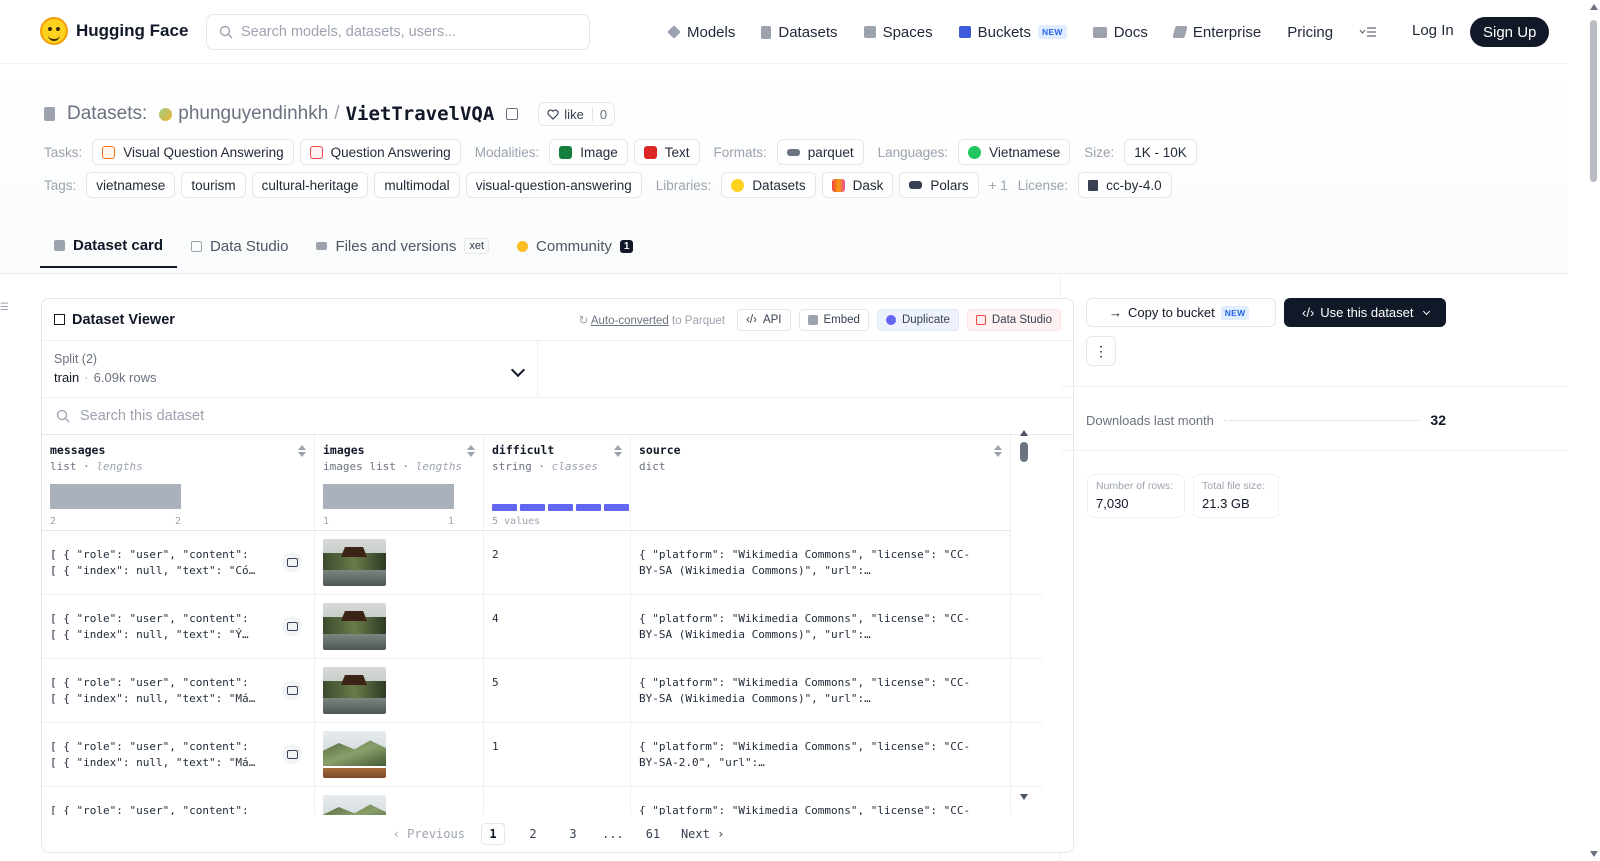 The height and width of the screenshot is (861, 1600). Describe the element at coordinates (768, 185) in the screenshot. I see `library-chip-datasets: Datasets` at that location.